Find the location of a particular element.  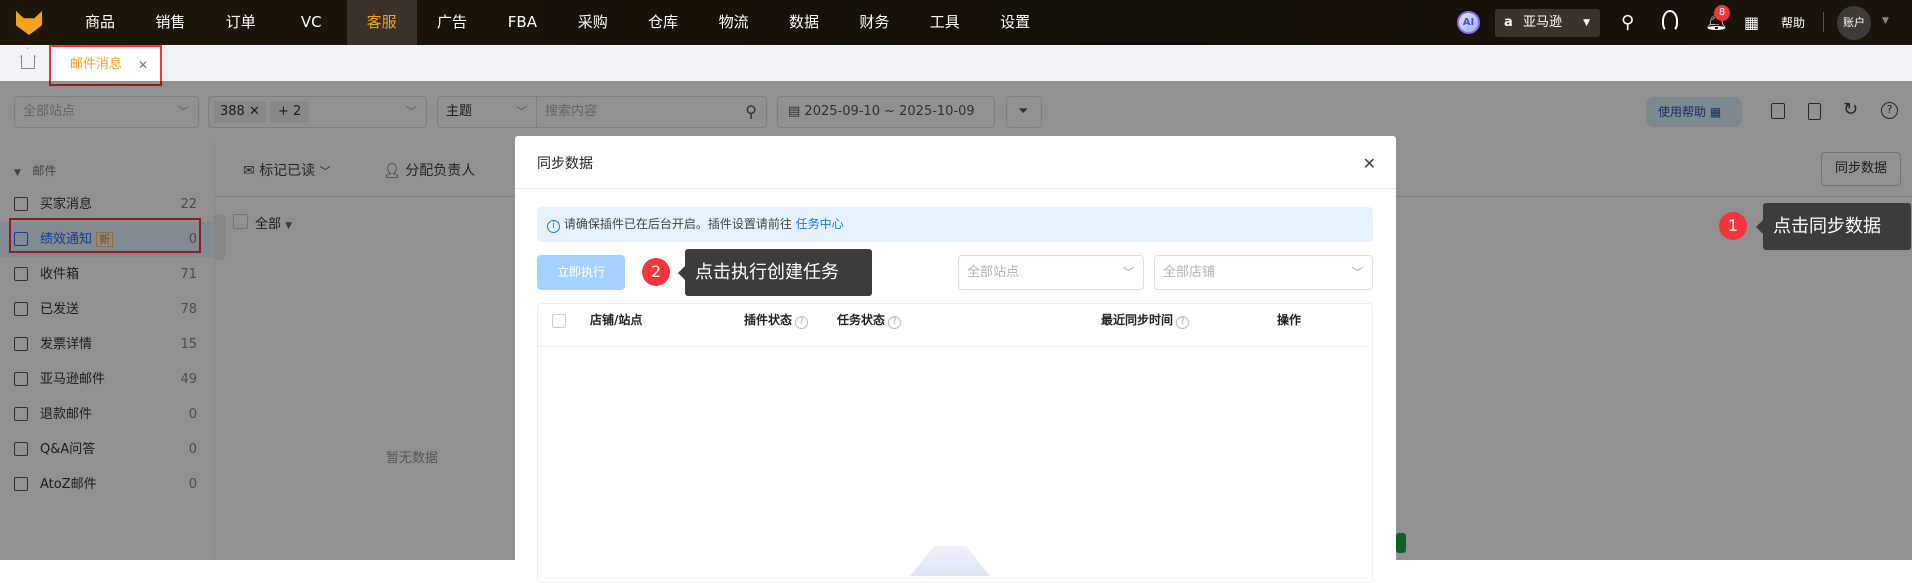

account-avatar: 账户 is located at coordinates (1854, 23).